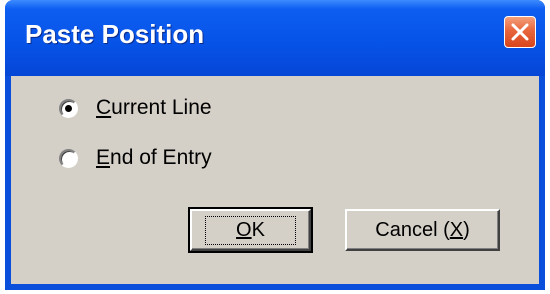  I want to click on window-title: Paste Position, so click(115, 34).